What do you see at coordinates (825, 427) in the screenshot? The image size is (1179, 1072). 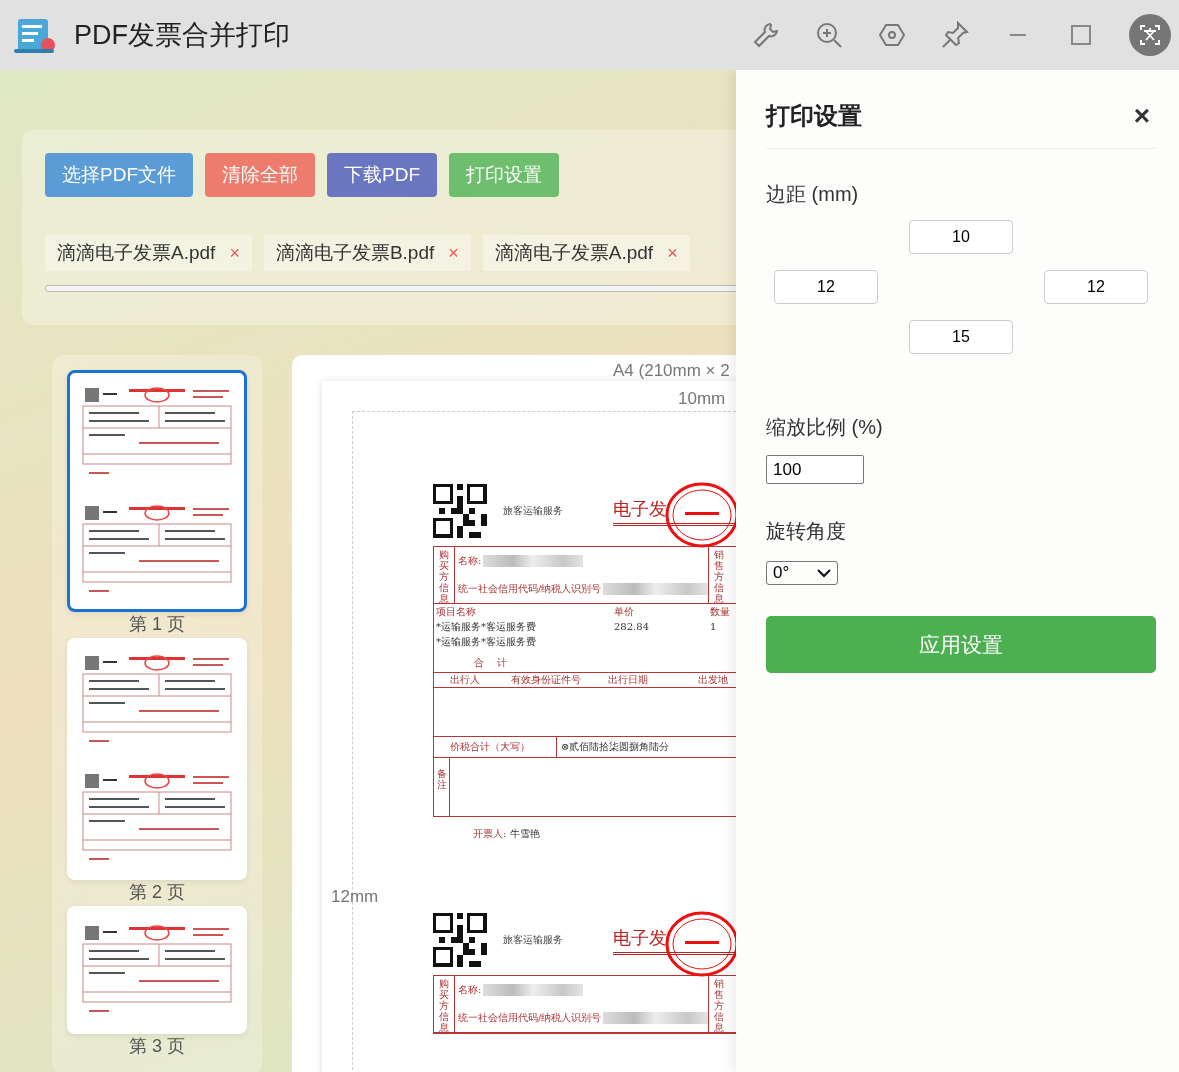 I see `field-label: 缩放比例 (%)` at bounding box center [825, 427].